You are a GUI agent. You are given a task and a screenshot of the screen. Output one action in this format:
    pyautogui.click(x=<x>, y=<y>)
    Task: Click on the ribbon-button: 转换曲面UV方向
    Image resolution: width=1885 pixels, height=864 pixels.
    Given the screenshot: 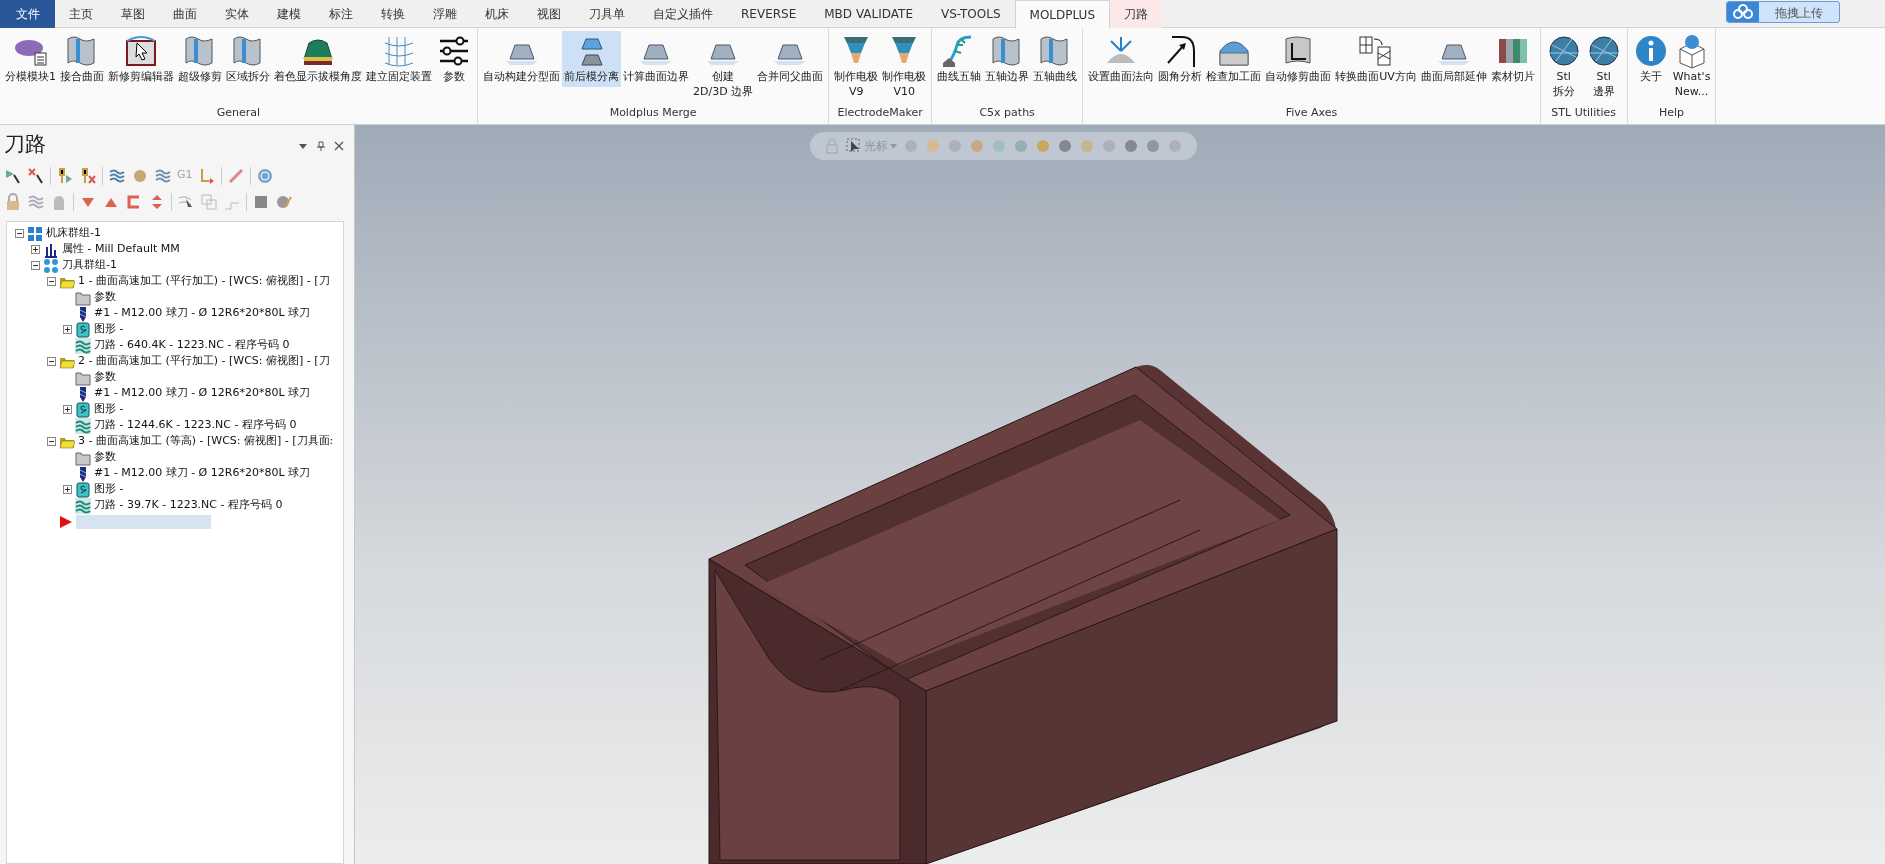 What is the action you would take?
    pyautogui.click(x=1376, y=59)
    